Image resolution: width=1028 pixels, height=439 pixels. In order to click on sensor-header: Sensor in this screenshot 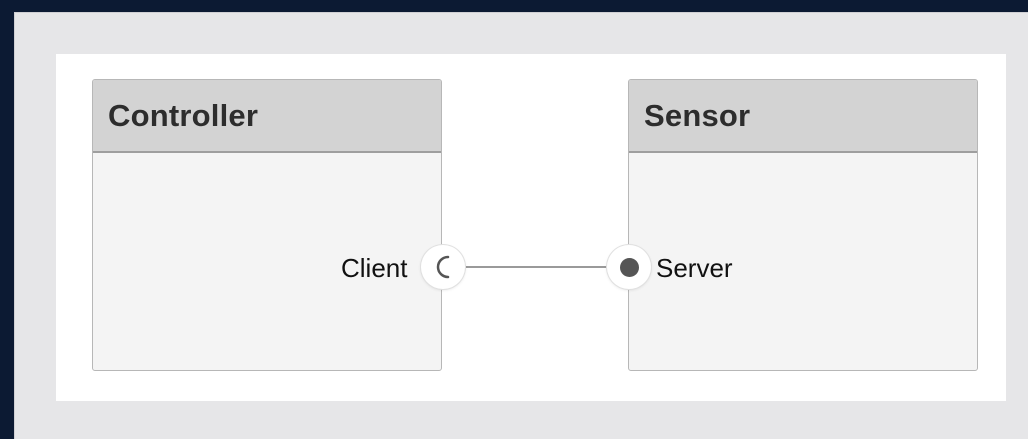, I will do `click(803, 116)`.